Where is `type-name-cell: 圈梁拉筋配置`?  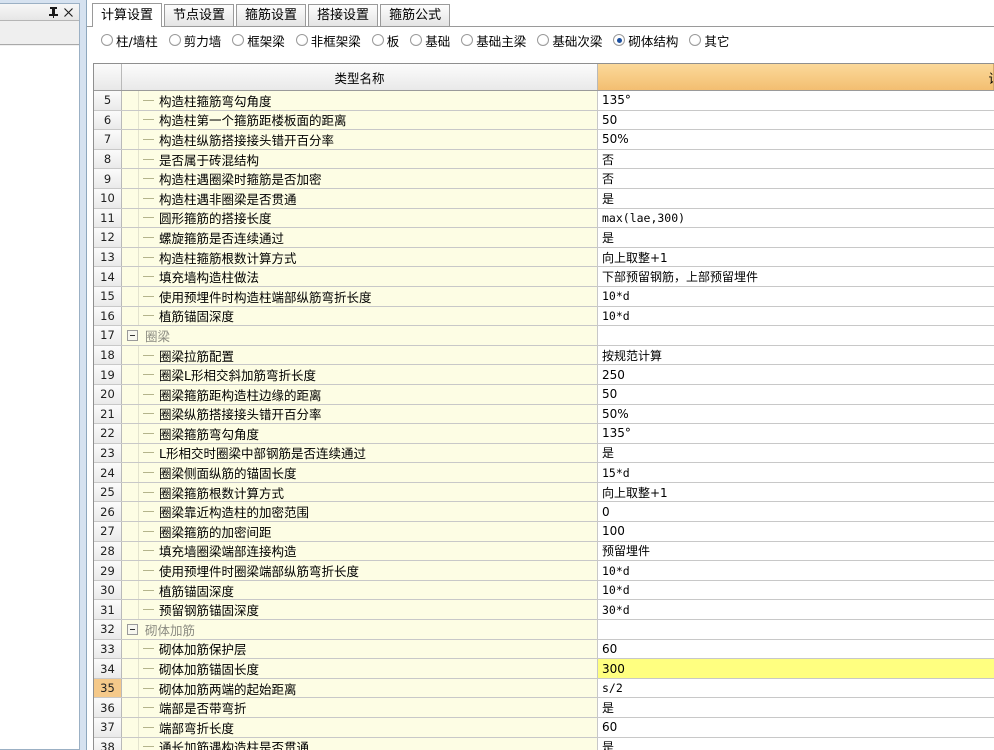
type-name-cell: 圈梁拉筋配置 is located at coordinates (360, 355).